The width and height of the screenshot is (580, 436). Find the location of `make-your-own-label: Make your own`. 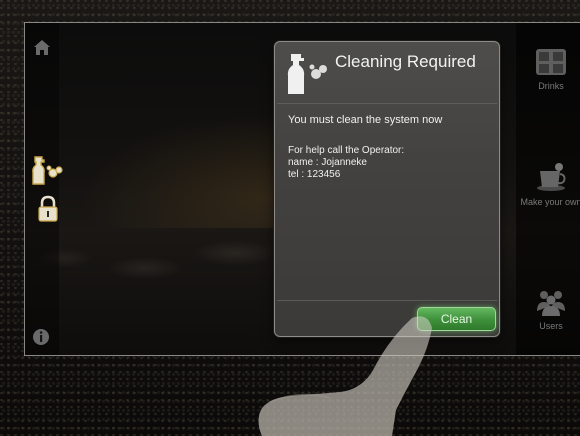

make-your-own-label: Make your own is located at coordinates (550, 202).